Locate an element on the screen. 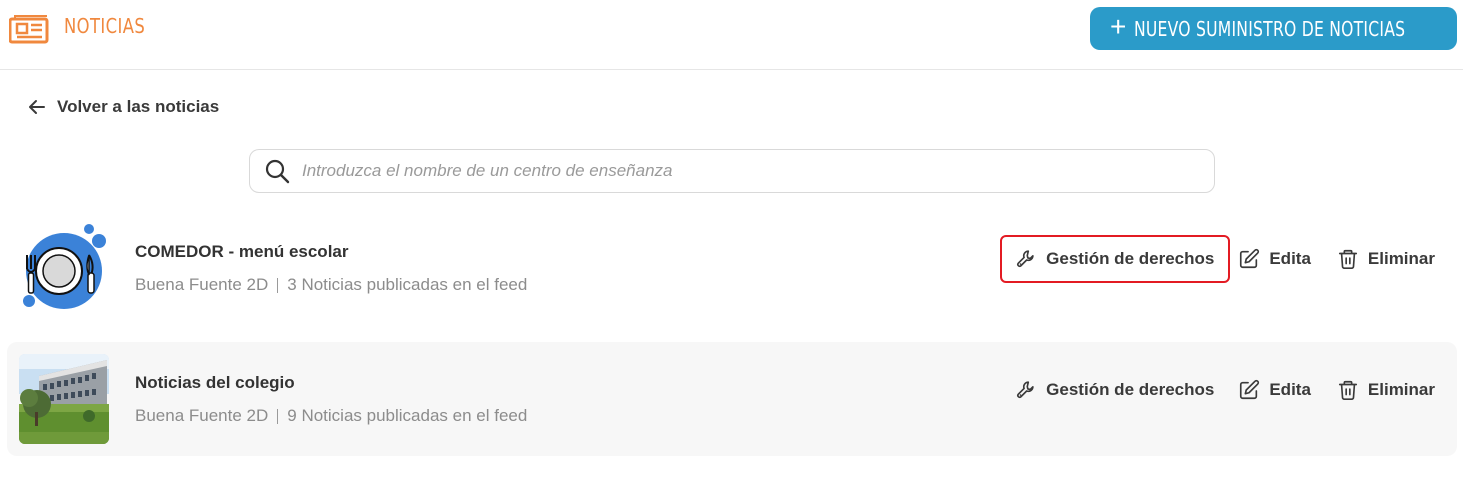 This screenshot has height=491, width=1463. new-feed-button: + NUEVO SUMINISTRO DE NOTICIAS is located at coordinates (1273, 28).